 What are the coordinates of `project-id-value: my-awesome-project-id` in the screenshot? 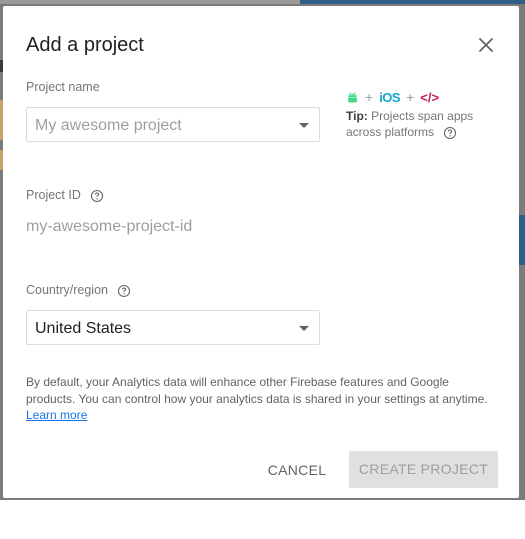 It's located at (109, 226).